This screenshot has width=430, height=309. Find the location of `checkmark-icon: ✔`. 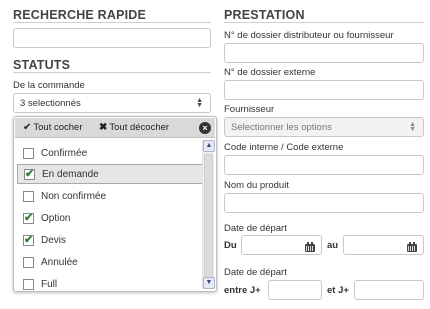

checkmark-icon: ✔ is located at coordinates (27, 127).